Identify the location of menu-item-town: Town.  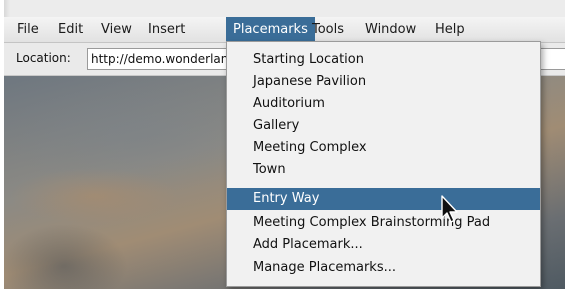
(383, 170).